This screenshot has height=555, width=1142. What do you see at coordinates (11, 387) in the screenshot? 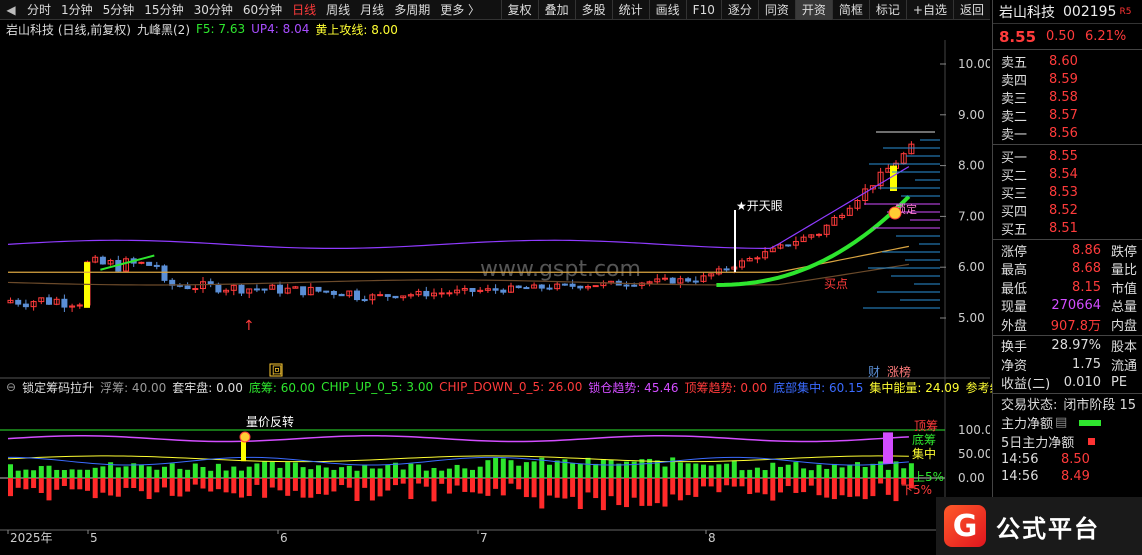
I see `sub-collapse-icon: ⊖` at bounding box center [11, 387].